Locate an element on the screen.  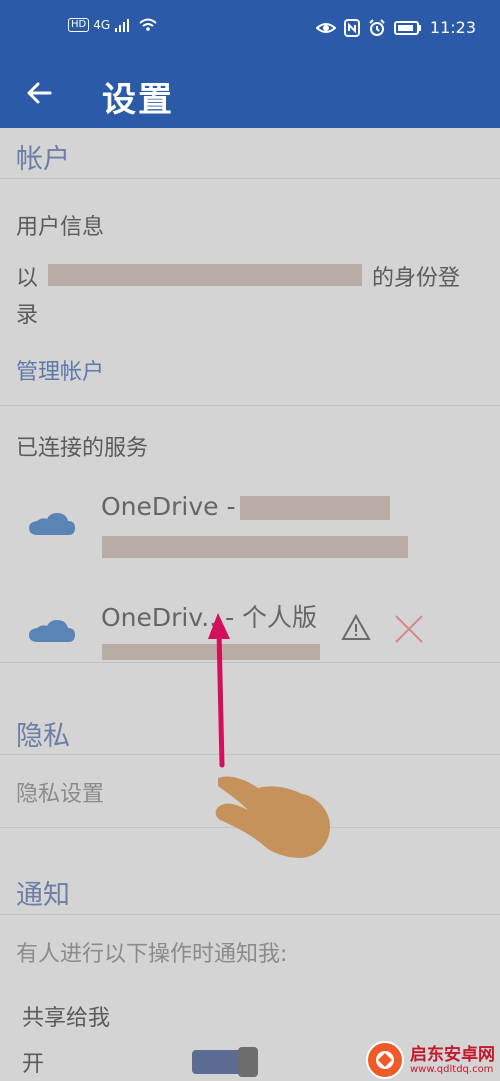
status-right: 11:23 is located at coordinates (395, 27).